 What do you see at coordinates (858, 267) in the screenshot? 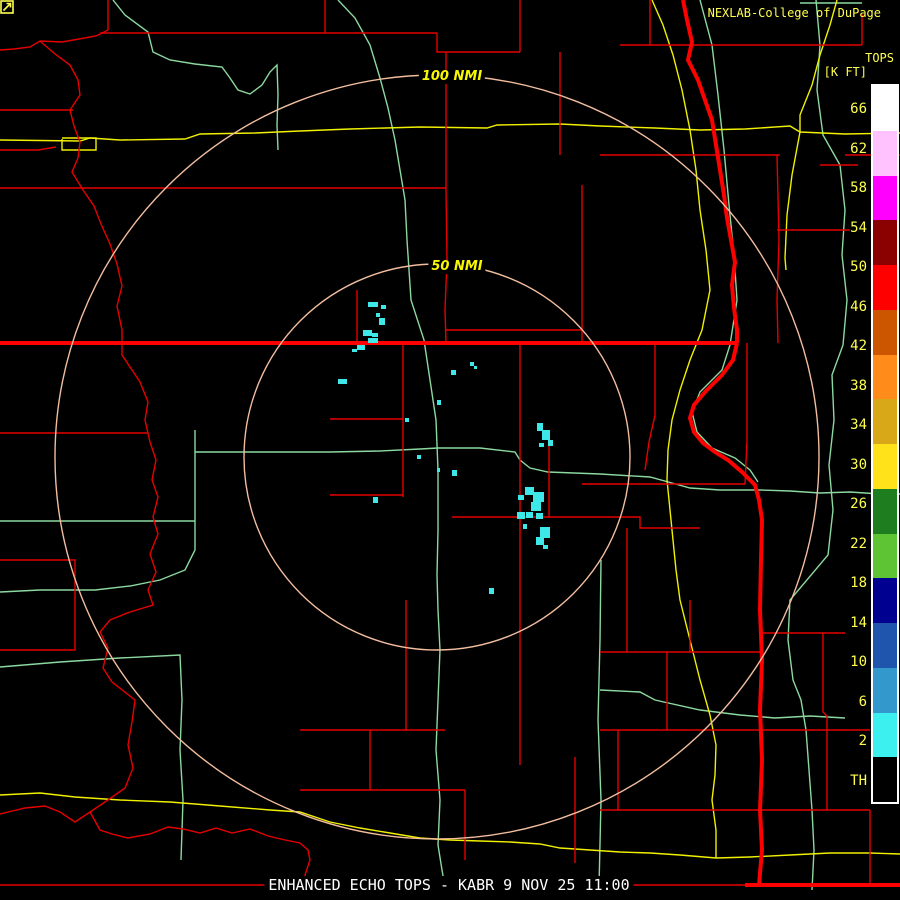
I see `colorbar-label: 50` at bounding box center [858, 267].